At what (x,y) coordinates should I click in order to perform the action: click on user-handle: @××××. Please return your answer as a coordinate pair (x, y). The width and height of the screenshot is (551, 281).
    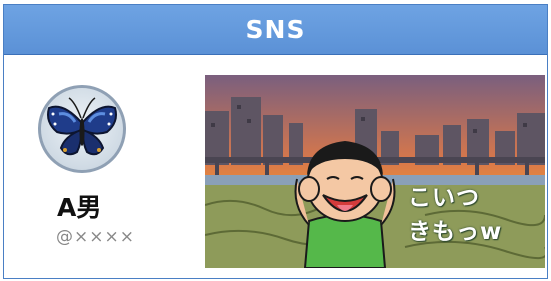
    Looking at the image, I should click on (95, 237).